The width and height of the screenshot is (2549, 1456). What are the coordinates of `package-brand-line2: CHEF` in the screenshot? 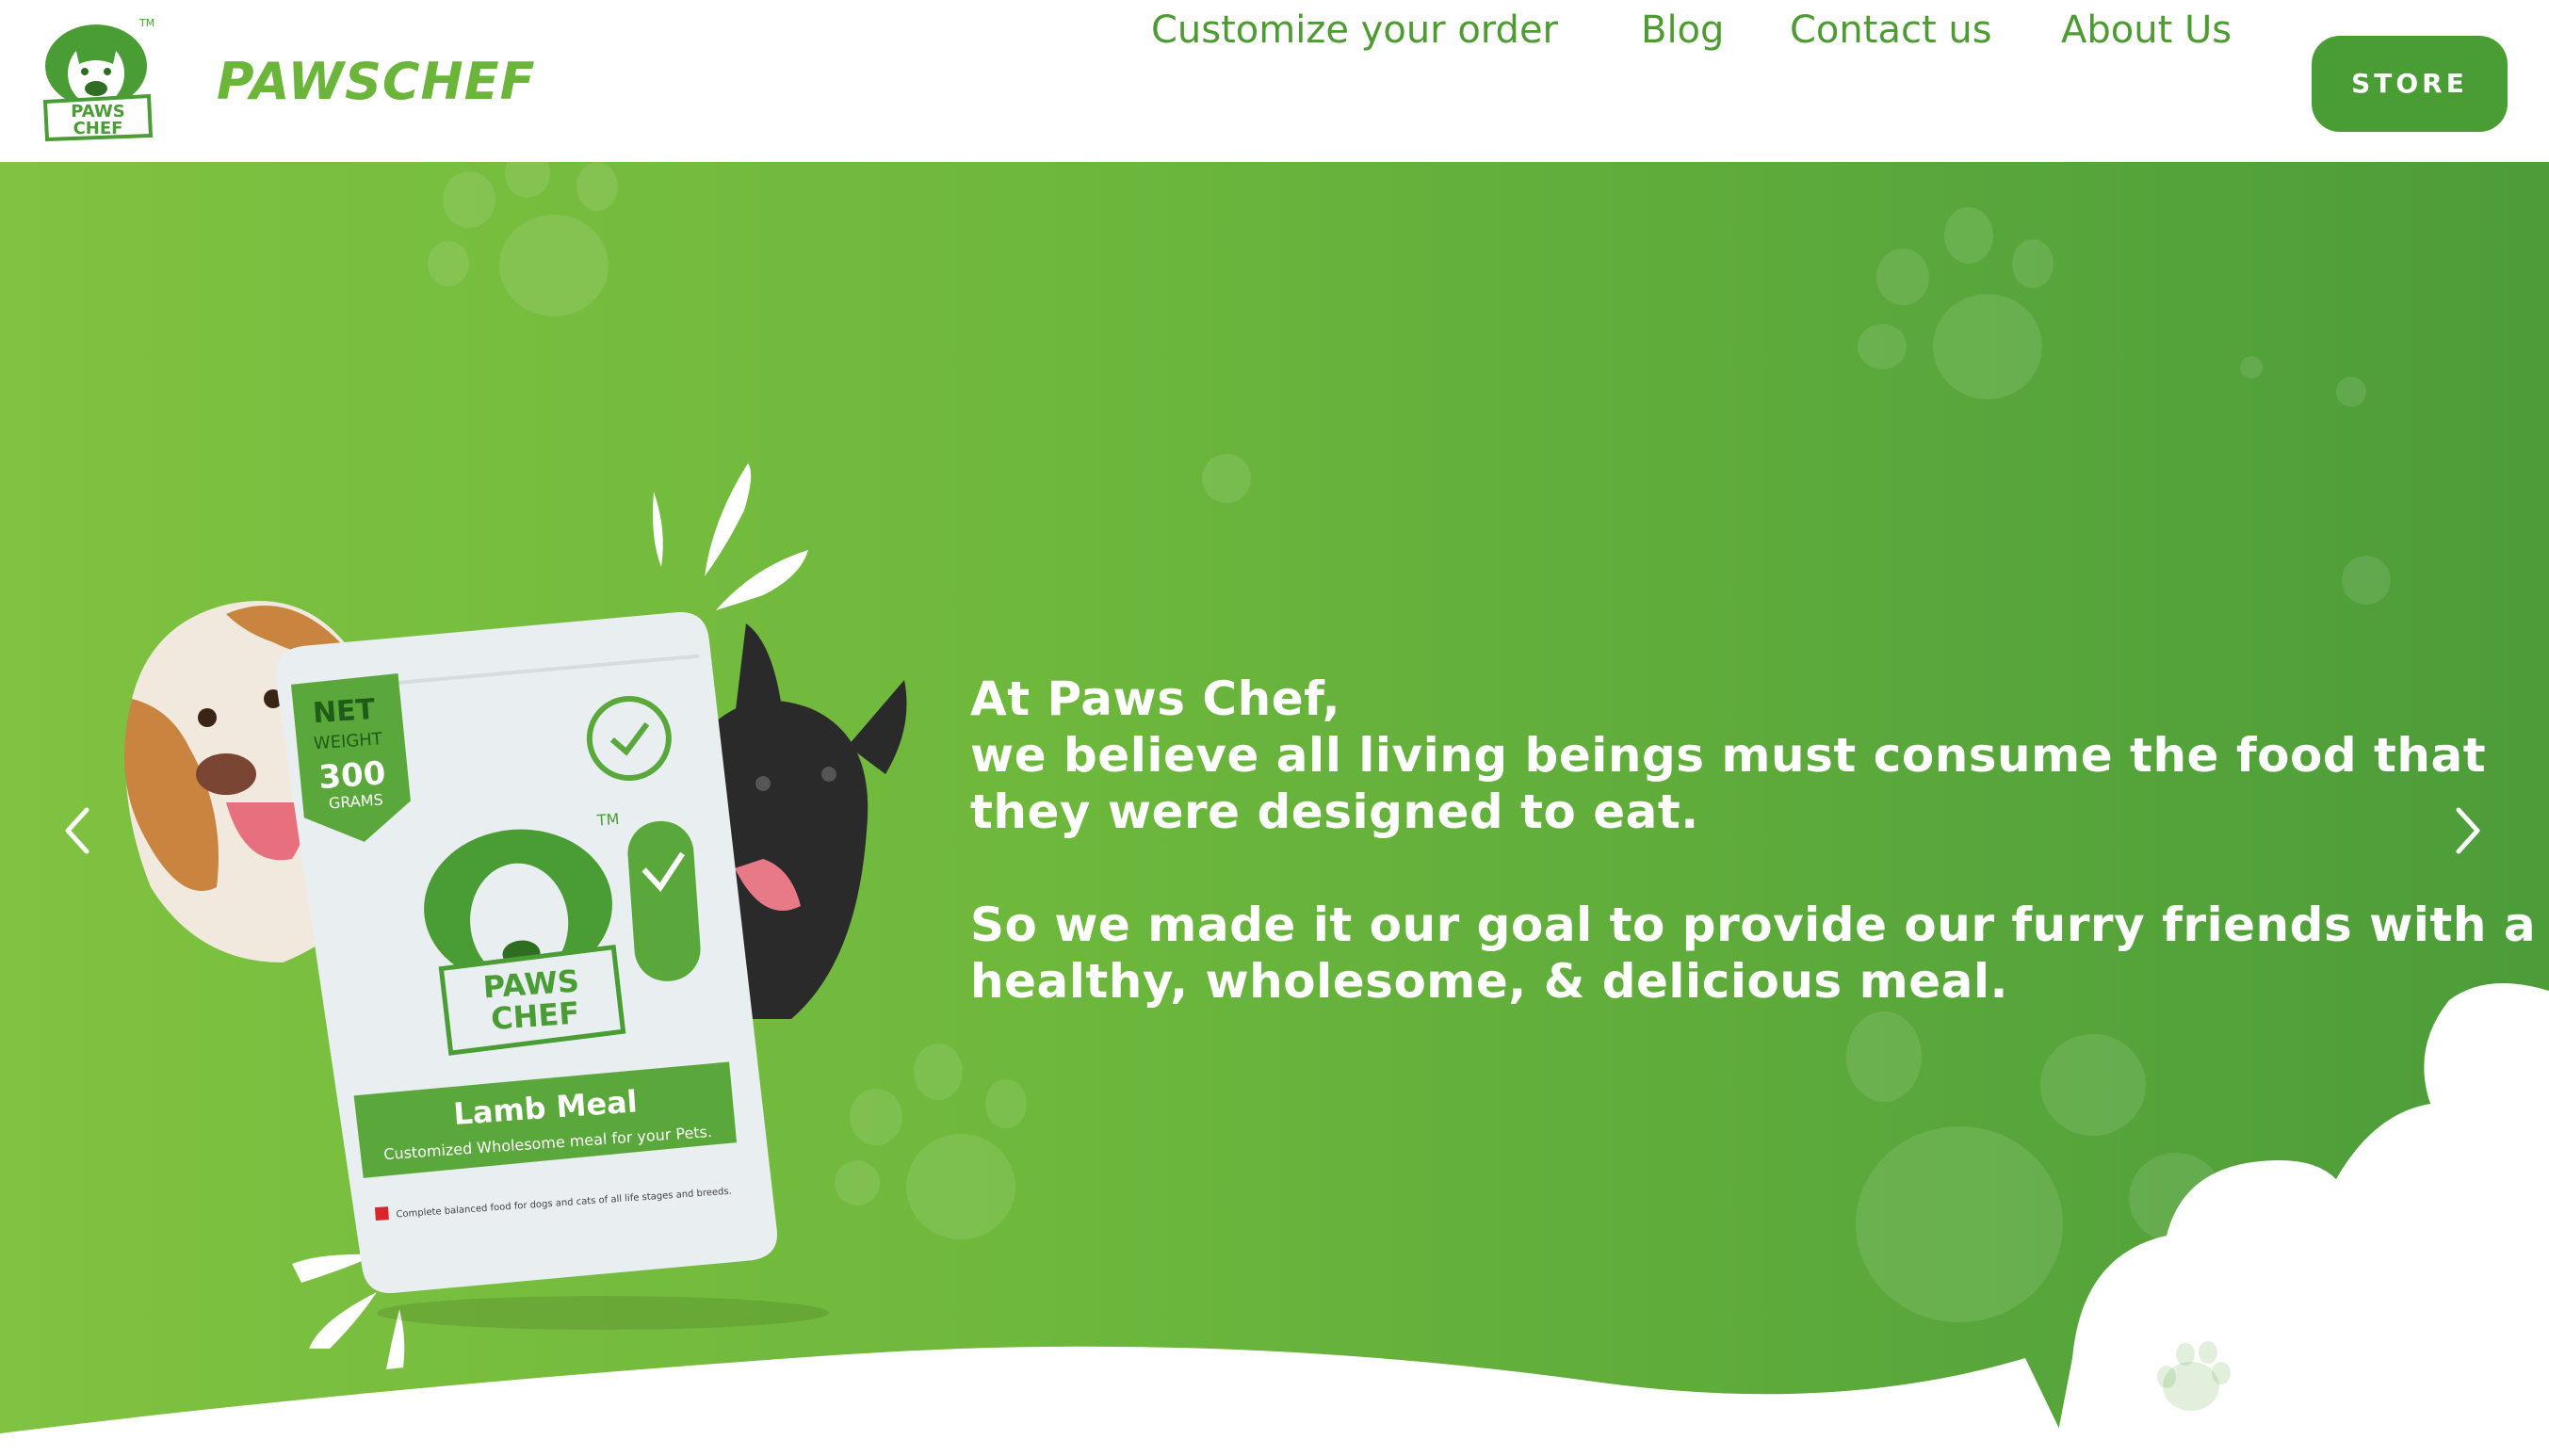 It's located at (535, 1015).